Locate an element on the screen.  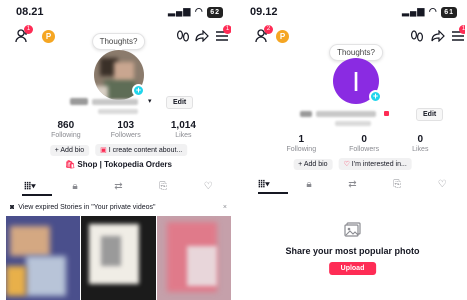
photo-icon is located at coordinates (352, 230).